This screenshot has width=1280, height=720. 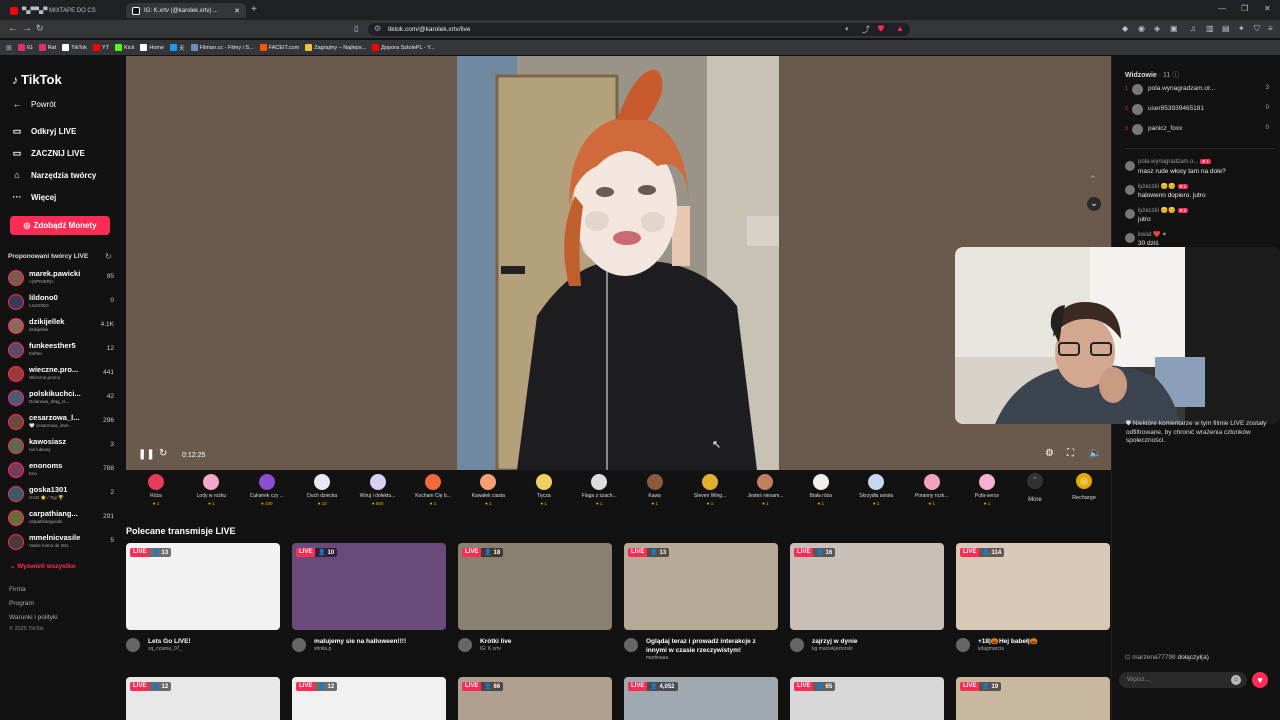 What do you see at coordinates (61, 470) in the screenshot?
I see `sidebar-creator-item: enonoms Eno 788` at bounding box center [61, 470].